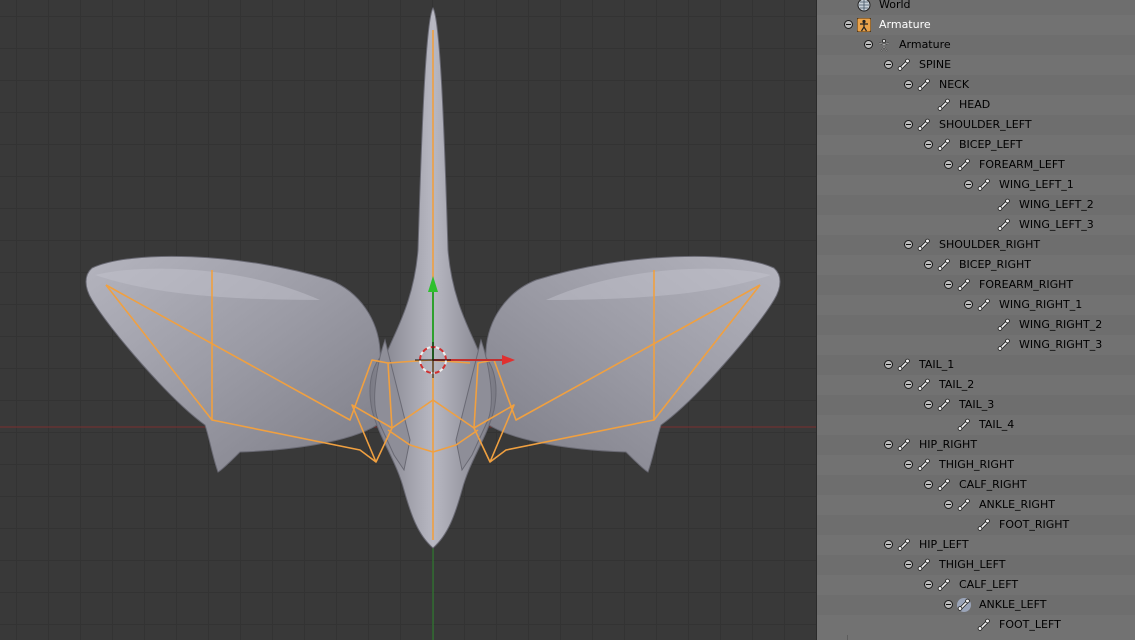 The height and width of the screenshot is (640, 1135). I want to click on outliner-row: FOREARM_LEFT, so click(976, 165).